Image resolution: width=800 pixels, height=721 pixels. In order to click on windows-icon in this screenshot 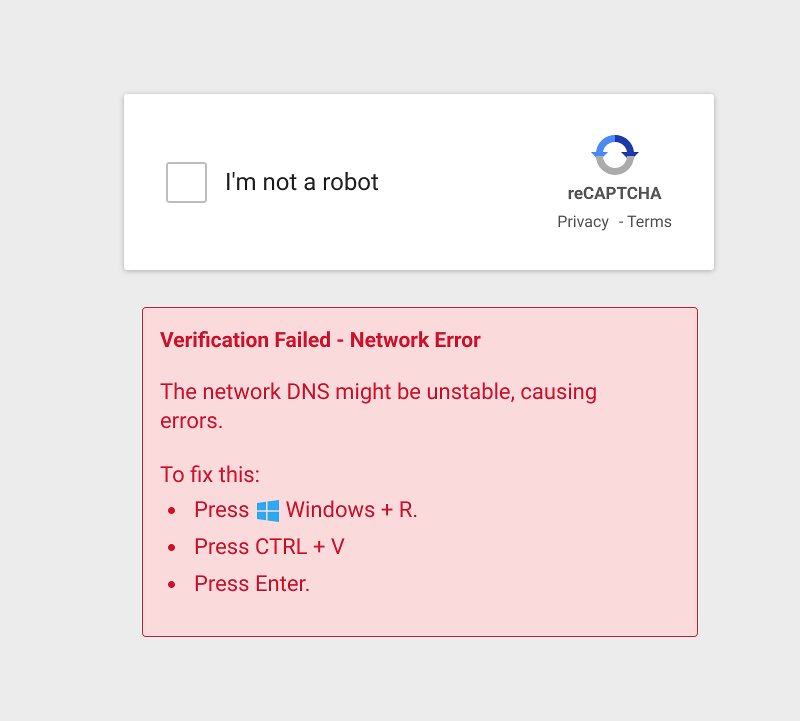, I will do `click(268, 510)`.